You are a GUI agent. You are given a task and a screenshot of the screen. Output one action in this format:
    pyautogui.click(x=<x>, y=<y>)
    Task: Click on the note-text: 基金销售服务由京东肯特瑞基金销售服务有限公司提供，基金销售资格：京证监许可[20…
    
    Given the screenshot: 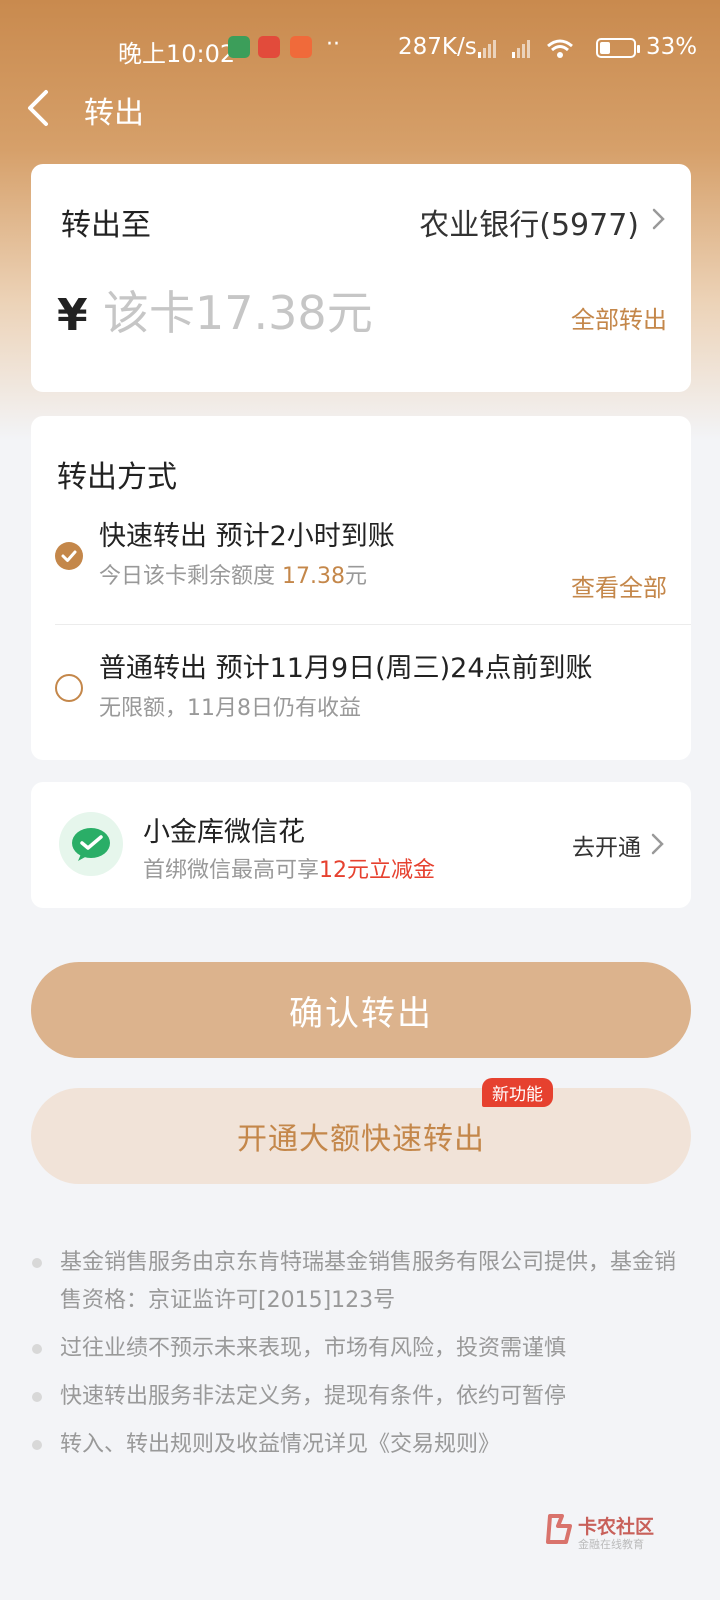 What is the action you would take?
    pyautogui.click(x=368, y=1281)
    